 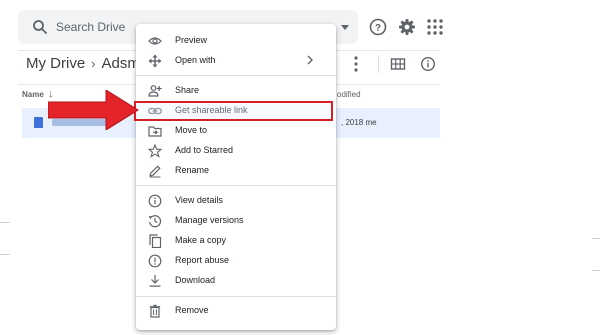 I want to click on menu-item-label: Remove, so click(x=192, y=310).